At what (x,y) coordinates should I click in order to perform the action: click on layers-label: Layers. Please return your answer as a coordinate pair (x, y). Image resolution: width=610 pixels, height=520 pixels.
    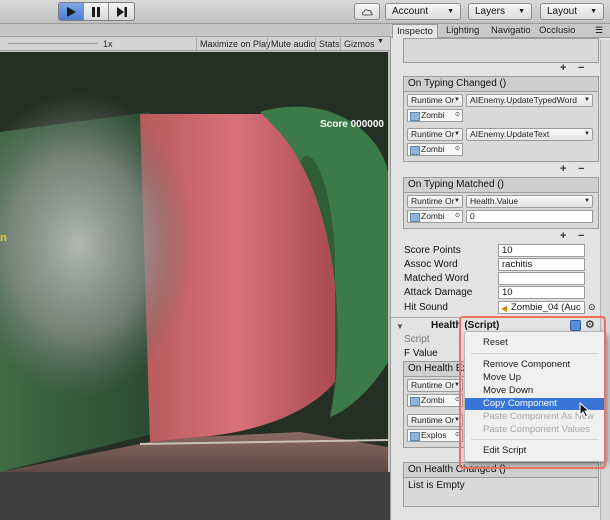
    Looking at the image, I should click on (490, 11).